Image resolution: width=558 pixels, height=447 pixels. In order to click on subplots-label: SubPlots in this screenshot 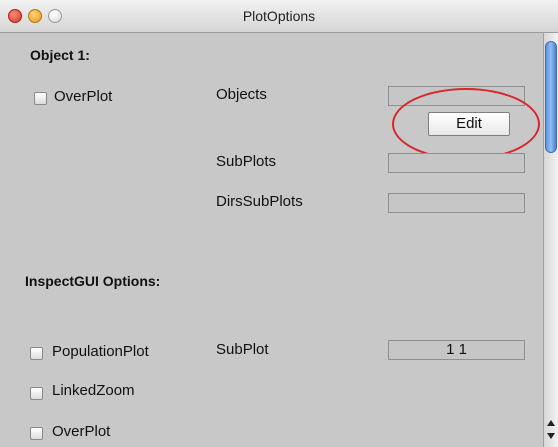, I will do `click(246, 161)`.